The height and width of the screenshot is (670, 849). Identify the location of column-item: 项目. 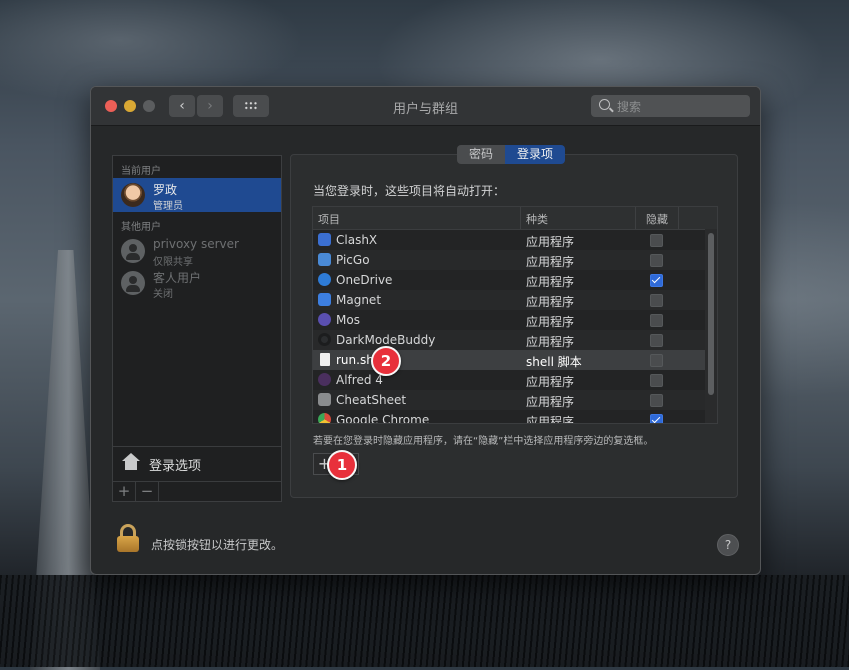
(329, 219).